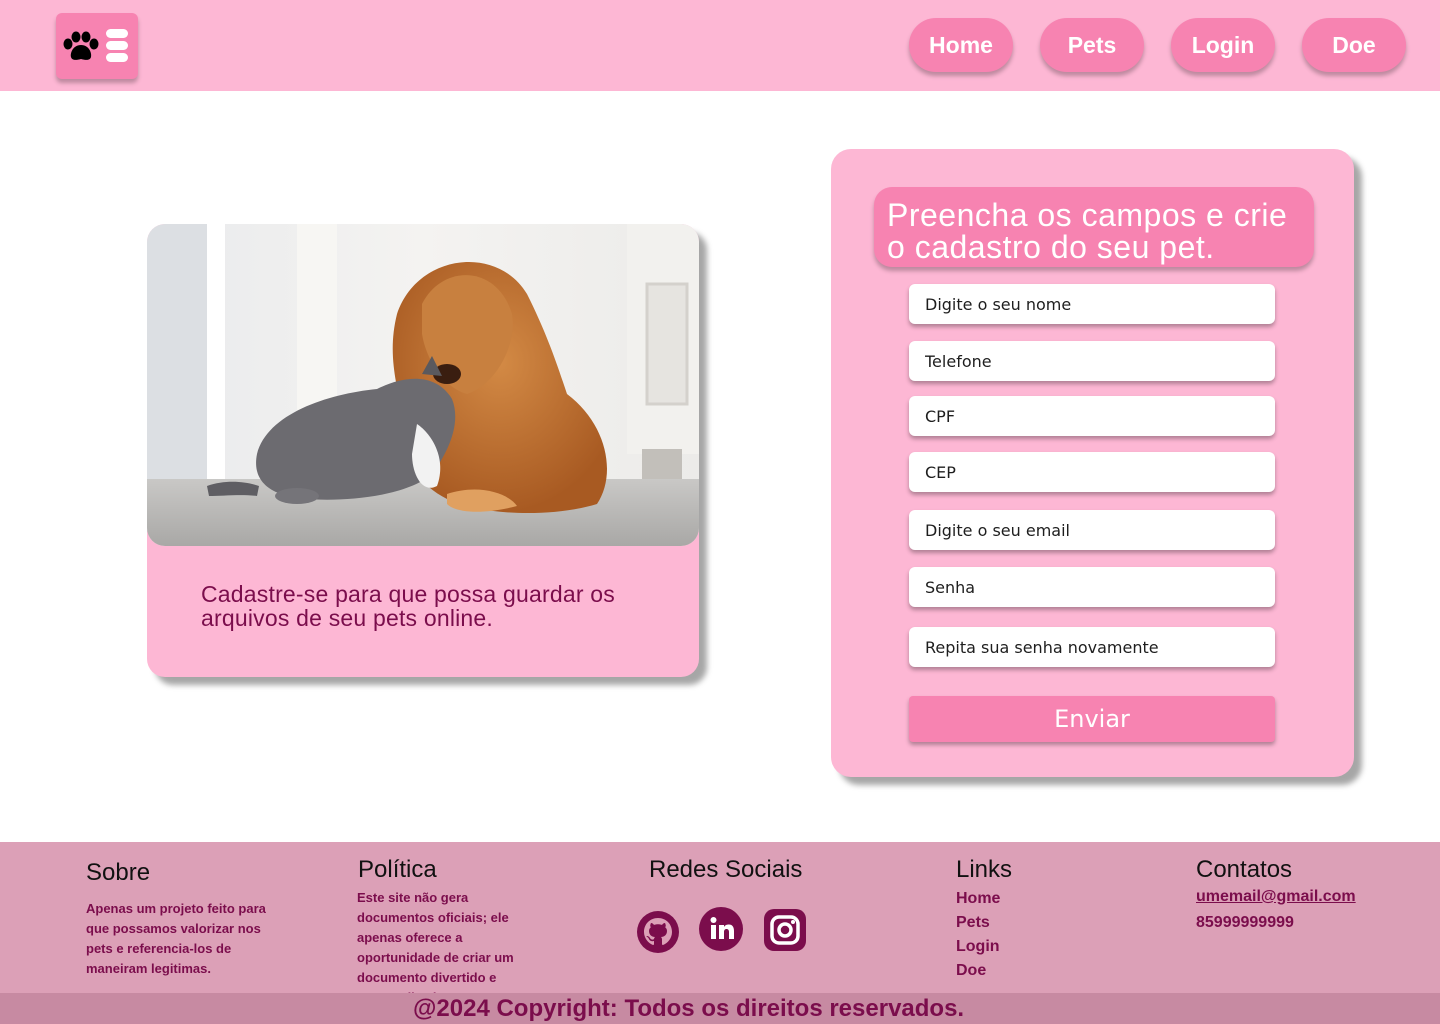  I want to click on paw-icon, so click(81, 45).